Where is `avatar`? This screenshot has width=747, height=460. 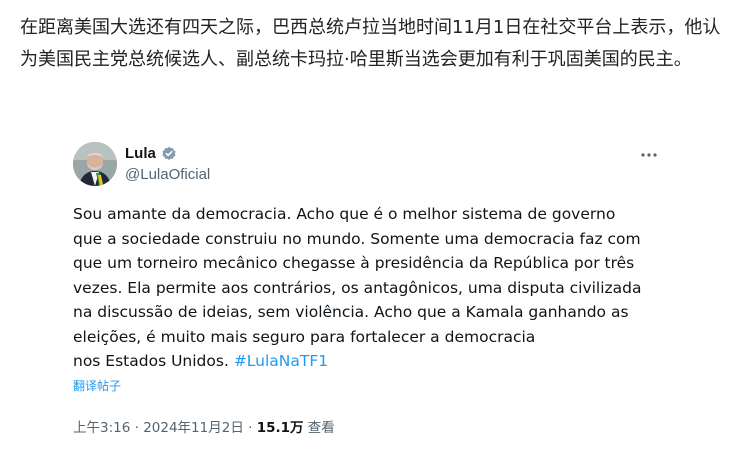 avatar is located at coordinates (95, 164).